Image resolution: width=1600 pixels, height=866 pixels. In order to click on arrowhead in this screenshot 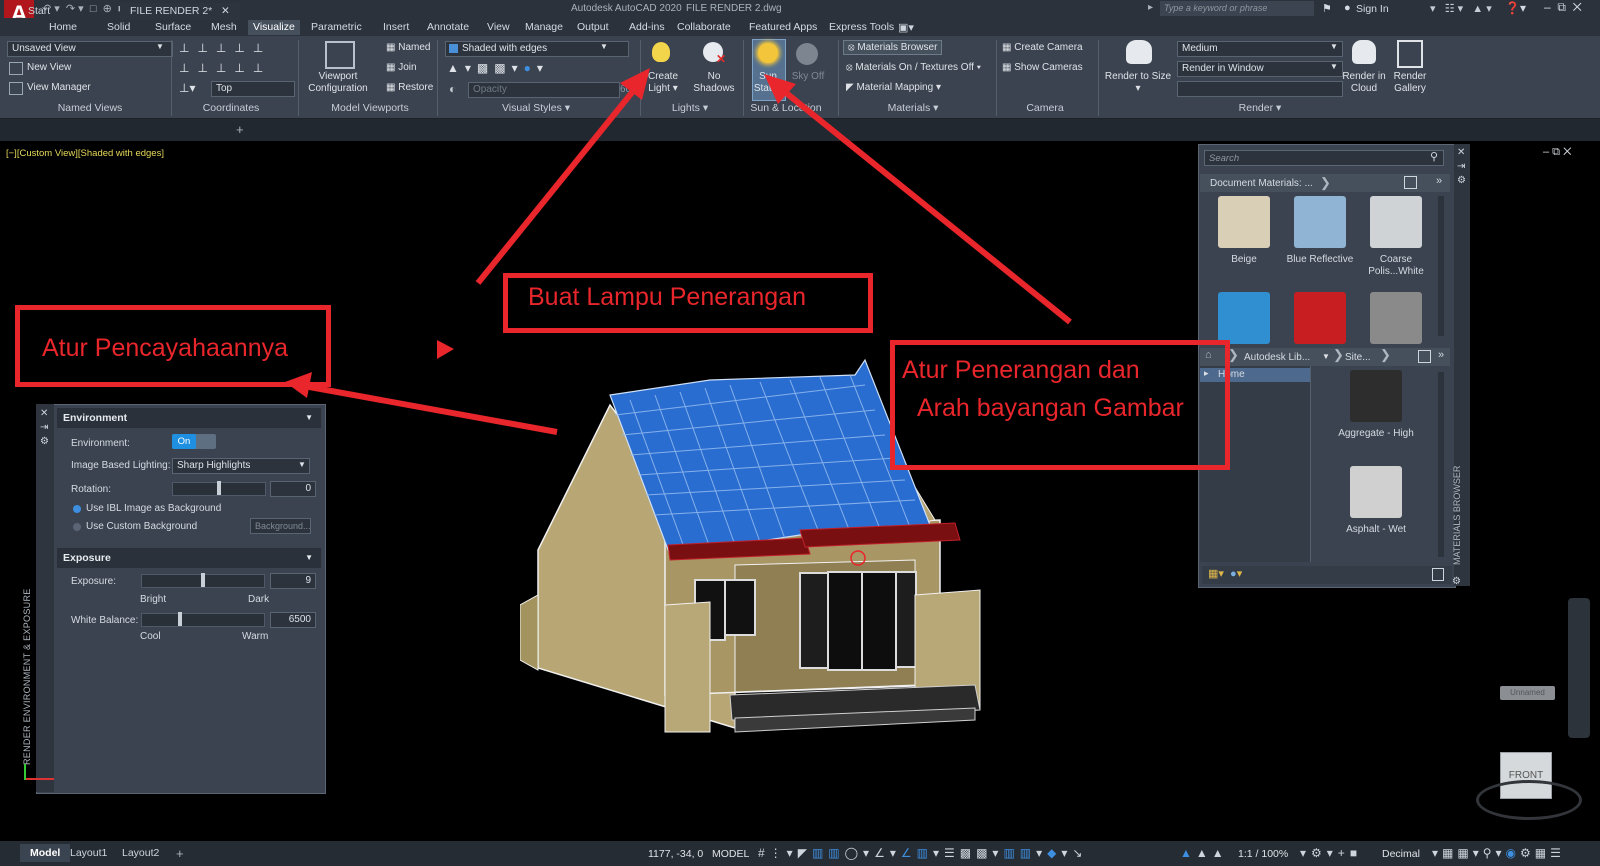, I will do `click(635, 84)`.